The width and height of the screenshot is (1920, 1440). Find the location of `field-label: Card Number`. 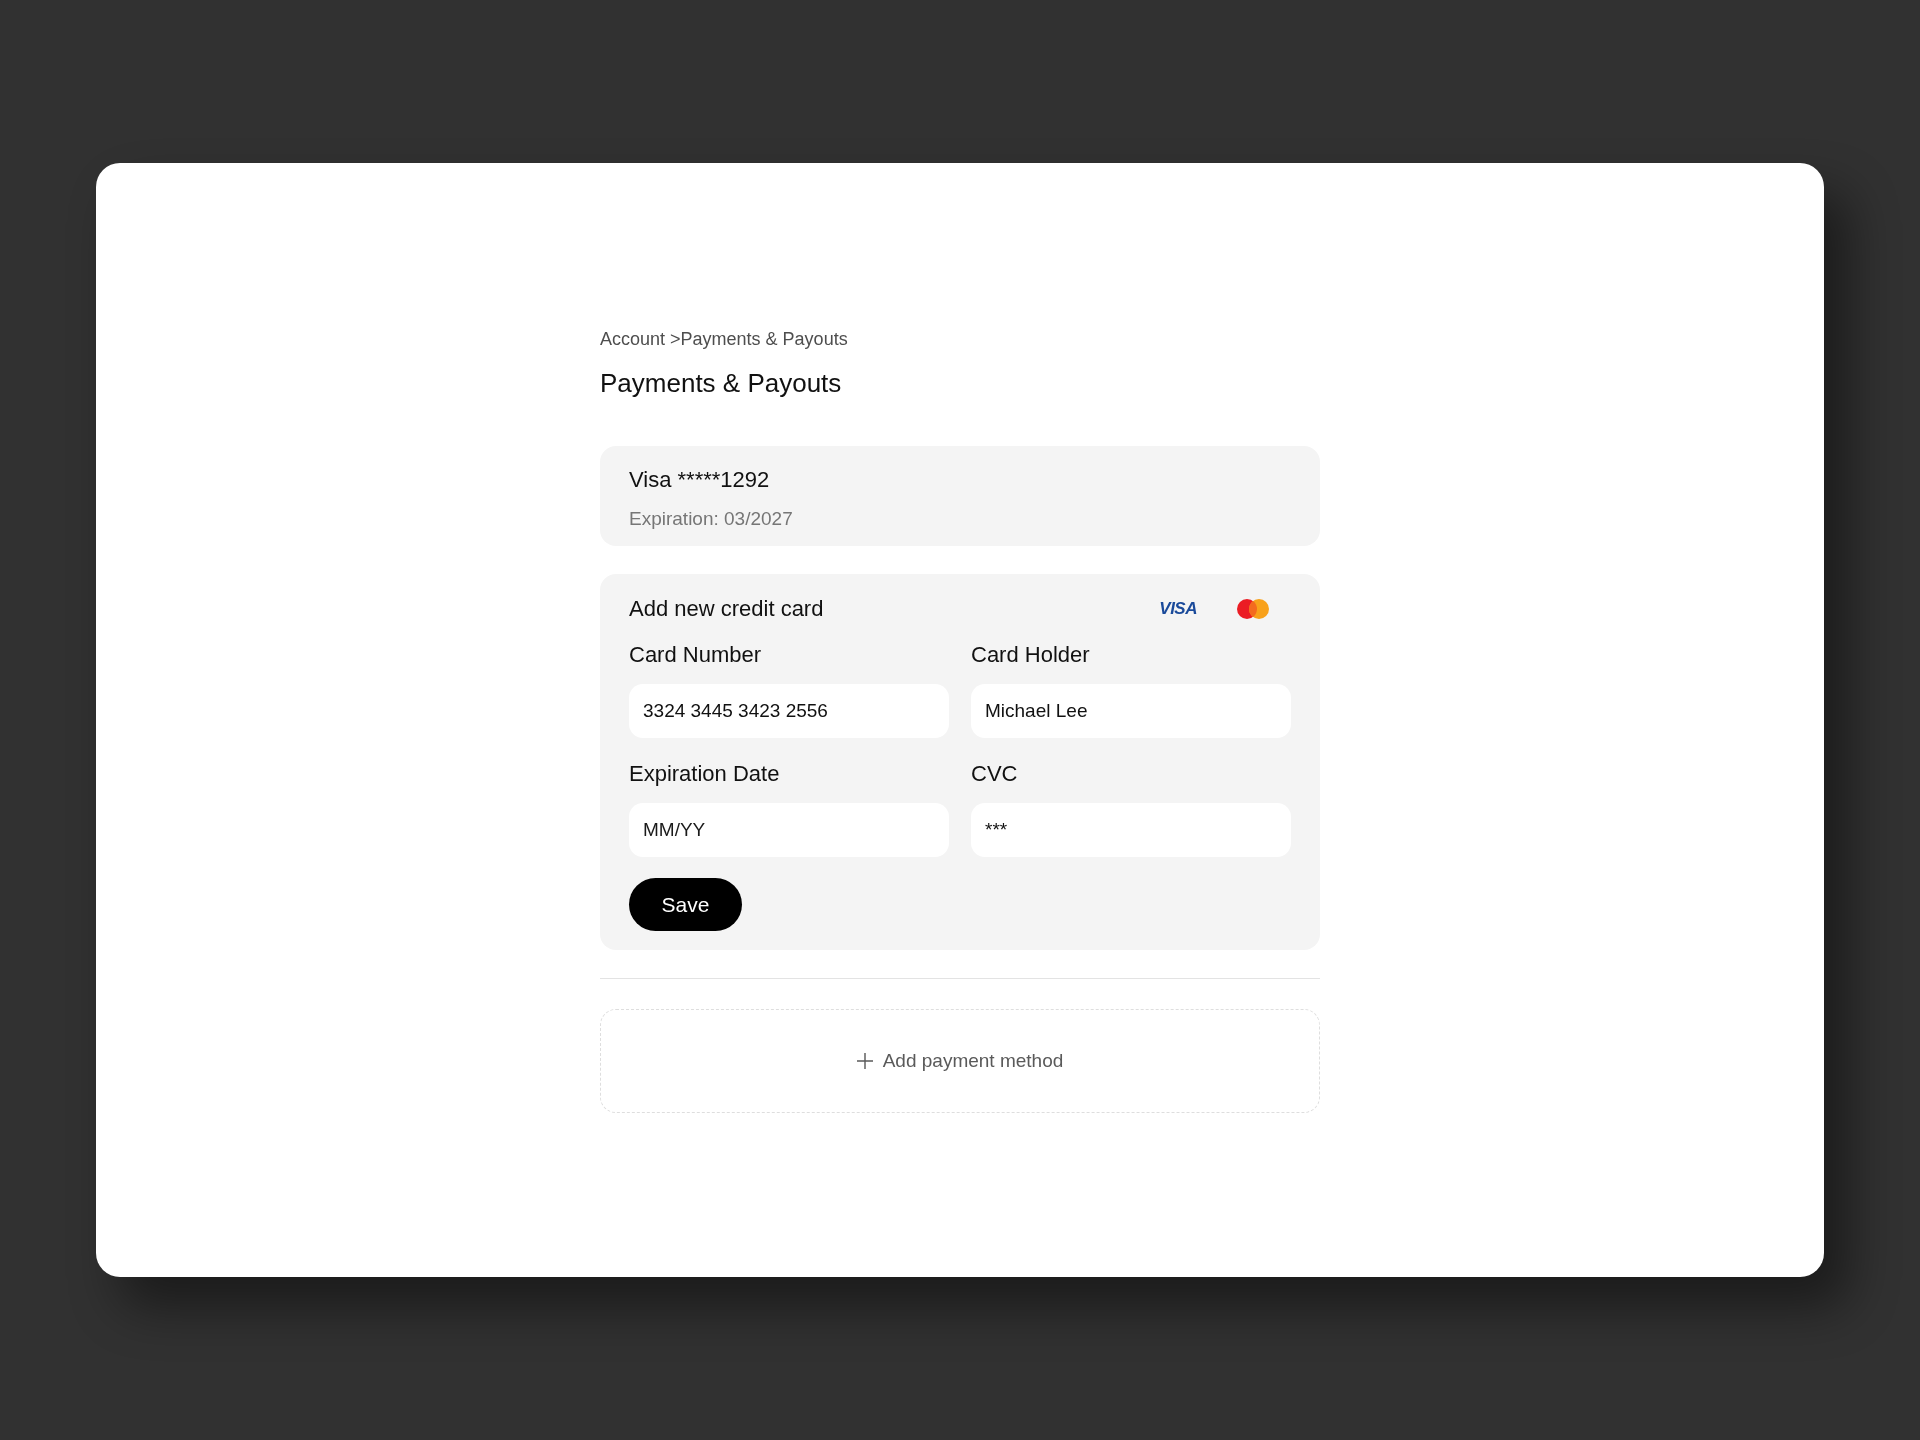

field-label: Card Number is located at coordinates (695, 655).